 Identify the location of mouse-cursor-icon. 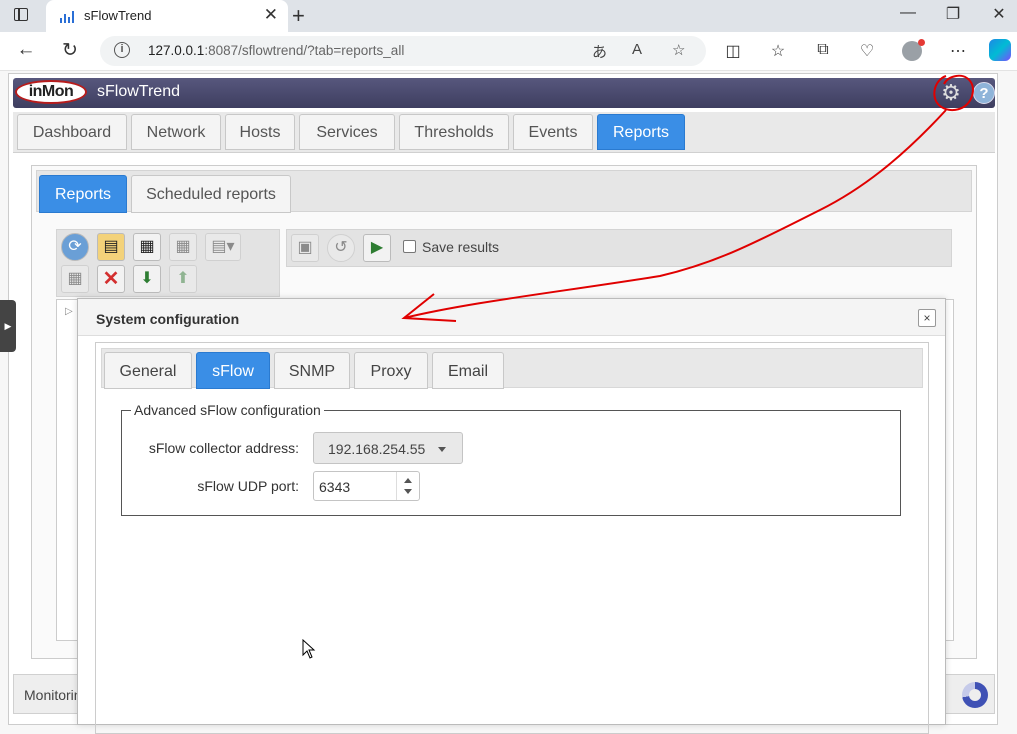
(309, 649).